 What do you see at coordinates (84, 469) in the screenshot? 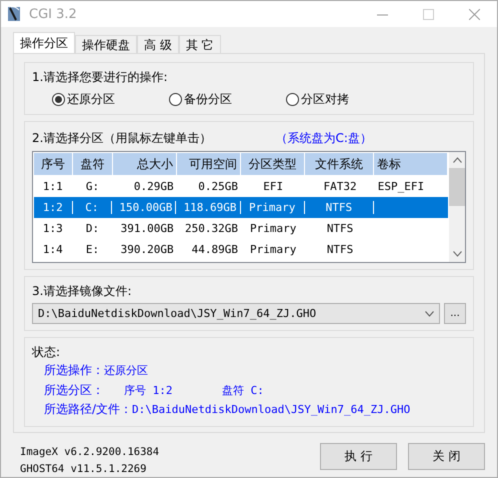
I see `version-text: GHOST64 v11.5.1.2269` at bounding box center [84, 469].